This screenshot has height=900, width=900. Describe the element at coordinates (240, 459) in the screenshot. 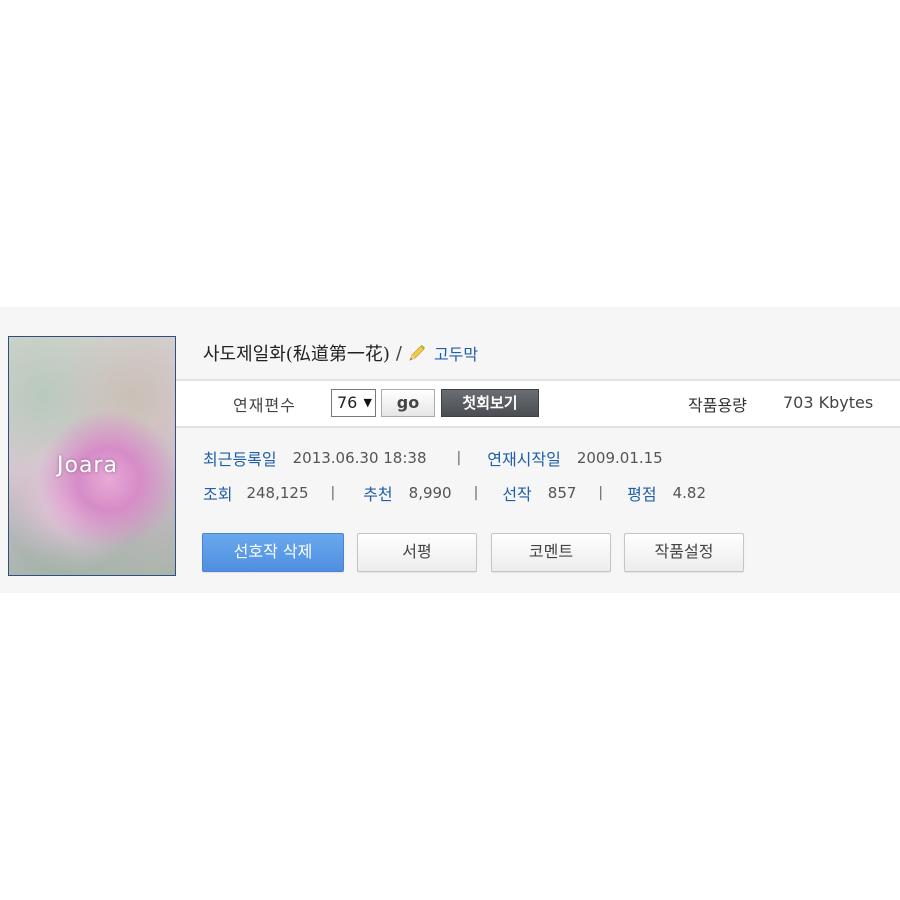

I see `last-updated-label: 최근등록일` at that location.